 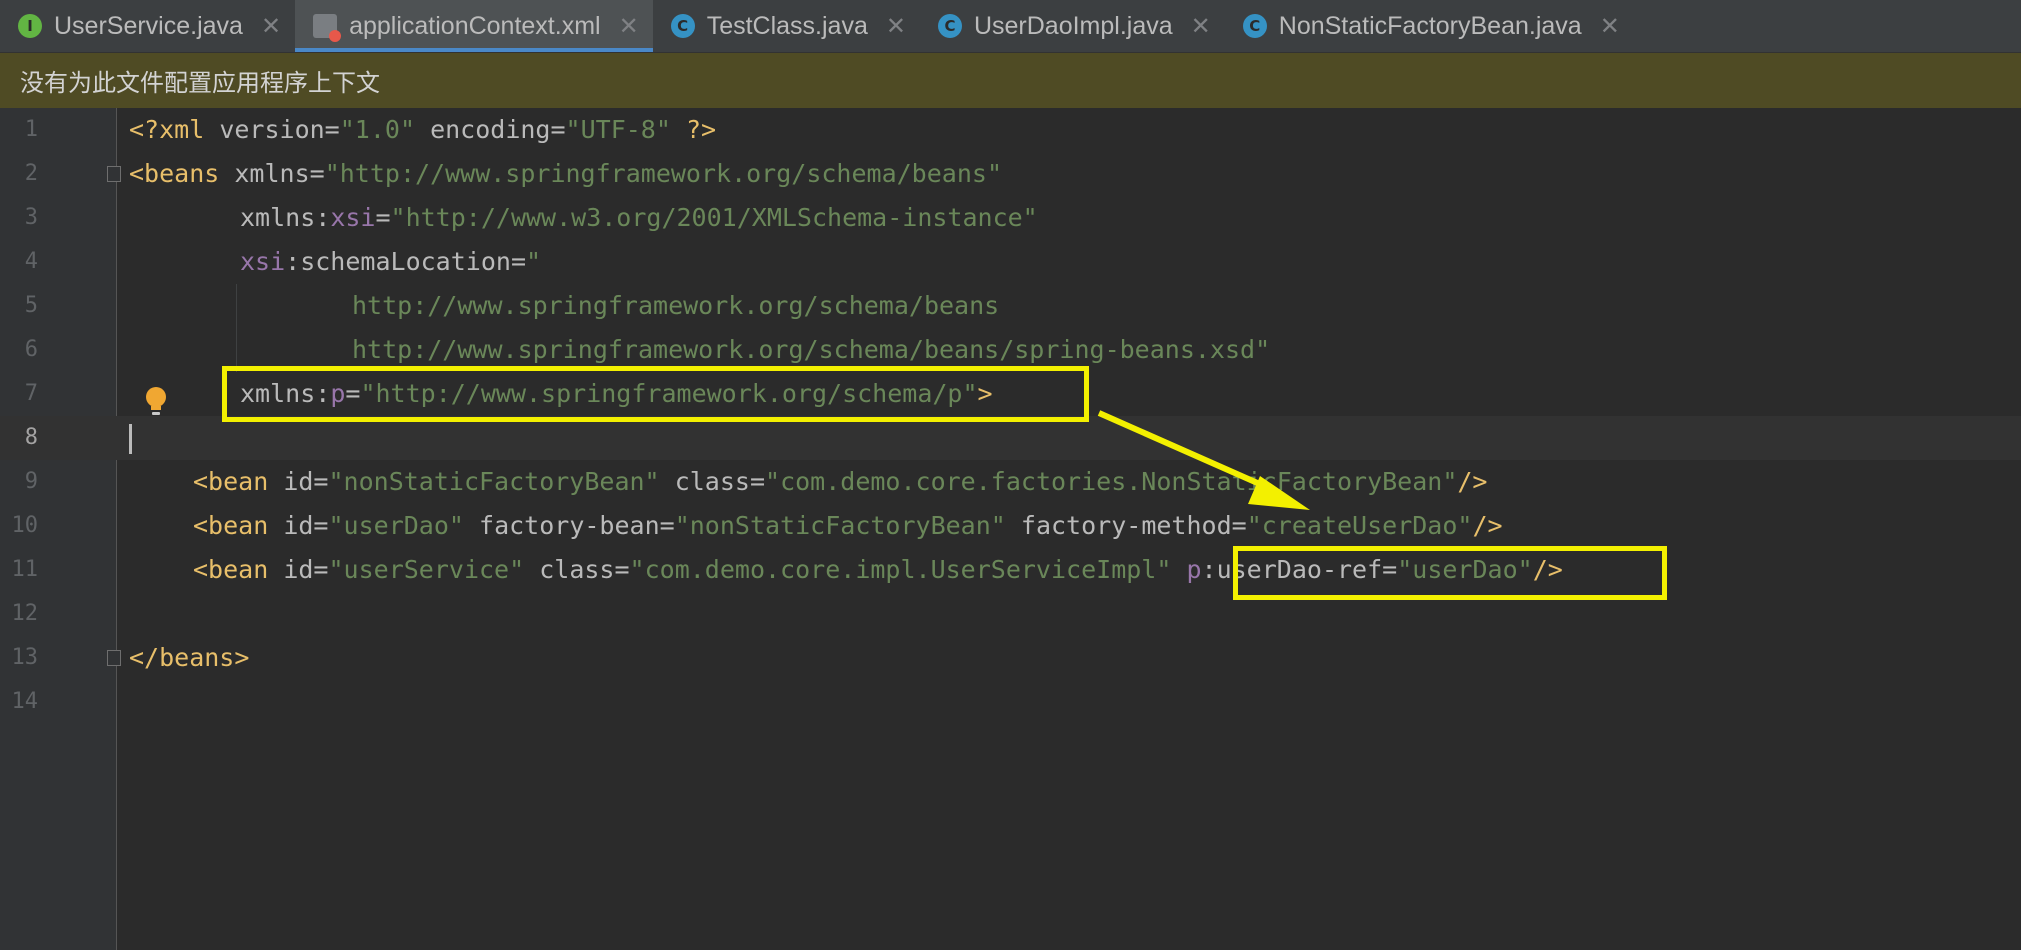 I want to click on arrow-shaft, so click(x=1189, y=453).